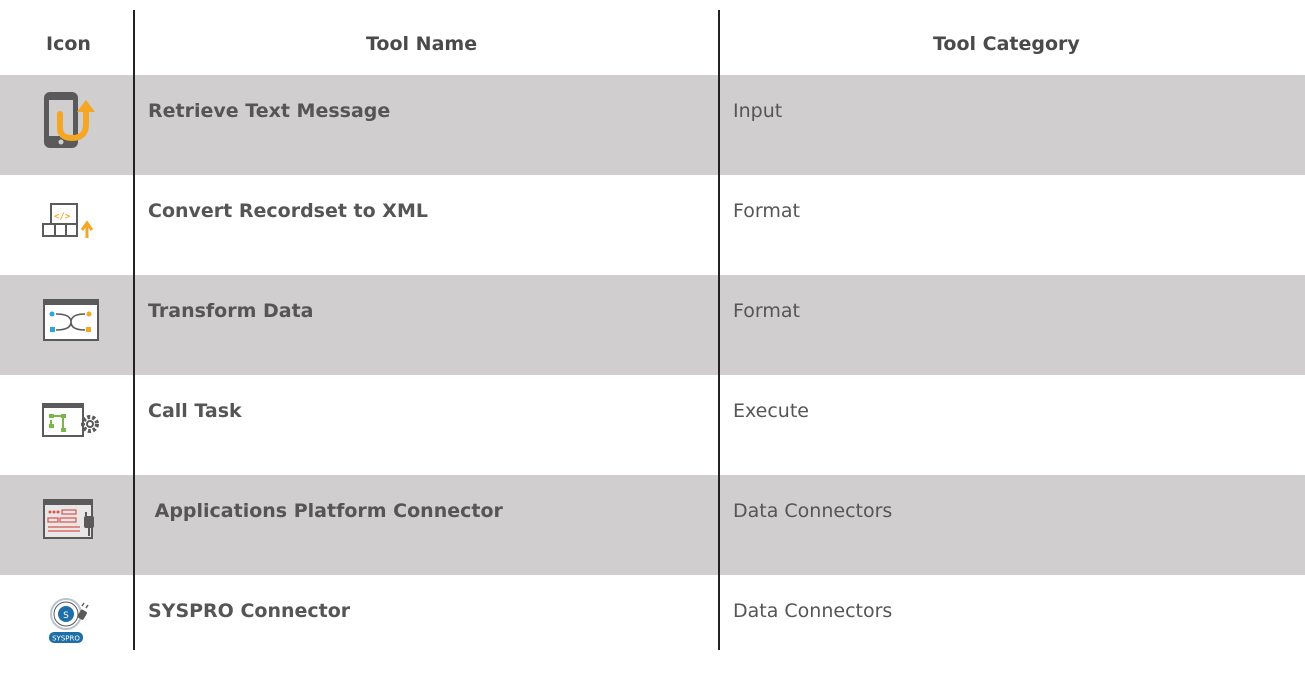 The image size is (1305, 675). Describe the element at coordinates (288, 211) in the screenshot. I see `tool-name: Convert Recordset to XML` at that location.